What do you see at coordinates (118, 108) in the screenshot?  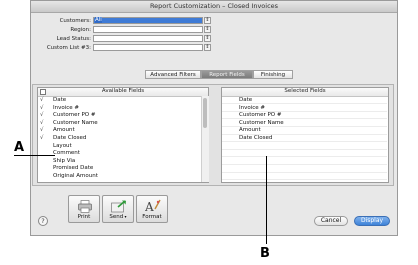 I see `available-field-row: √ Invoice #` at bounding box center [118, 108].